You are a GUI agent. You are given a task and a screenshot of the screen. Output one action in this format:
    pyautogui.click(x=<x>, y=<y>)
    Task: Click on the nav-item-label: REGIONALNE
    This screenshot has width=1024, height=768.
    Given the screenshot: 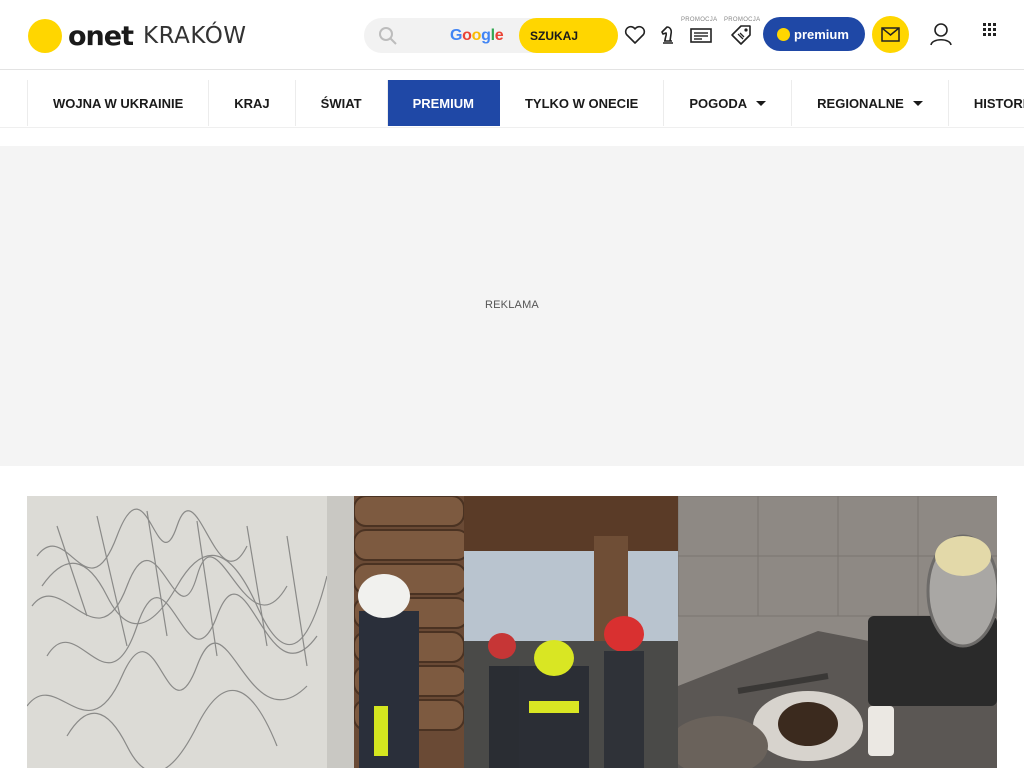 What is the action you would take?
    pyautogui.click(x=860, y=103)
    